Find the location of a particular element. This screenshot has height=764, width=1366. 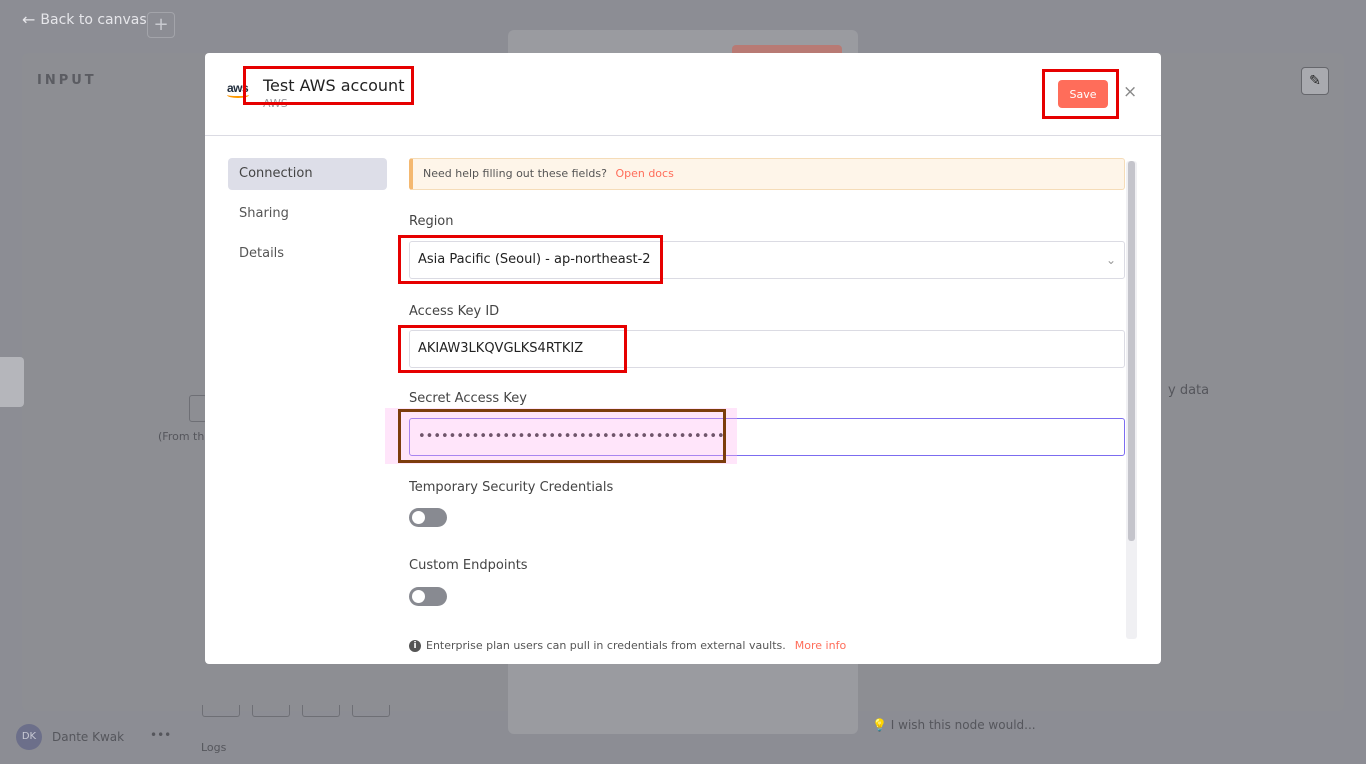

aws-logo-text: aws is located at coordinates (238, 88).